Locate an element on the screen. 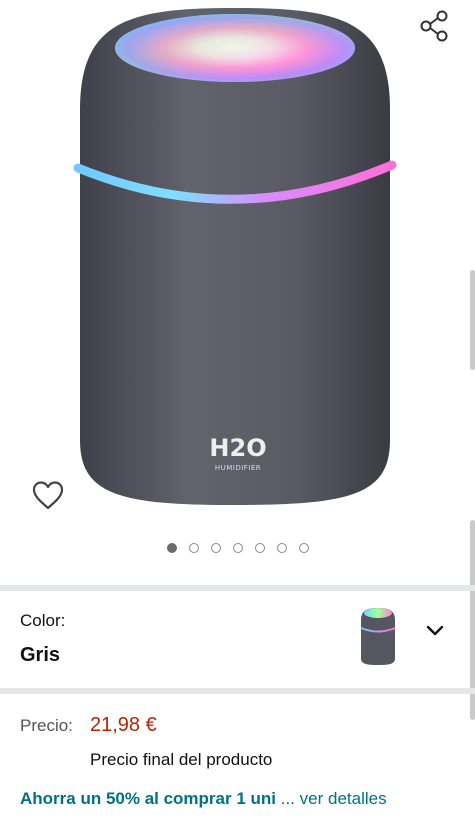 This screenshot has height=827, width=475. price-label: Precio: is located at coordinates (46, 725).